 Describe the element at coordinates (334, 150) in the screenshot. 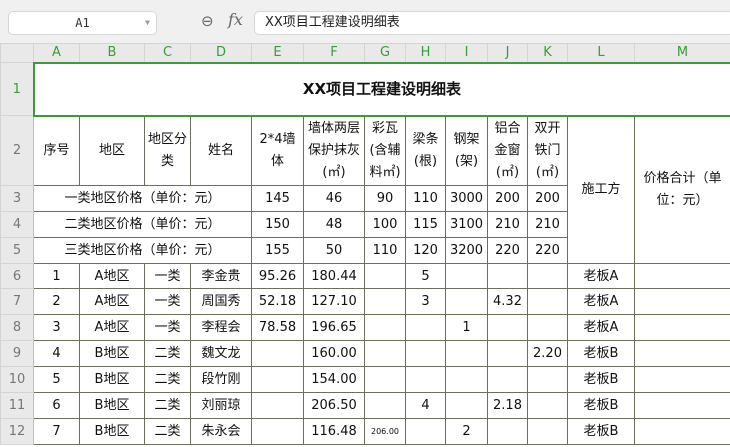

I see `header-cell: 墙体两层保护抹灰(㎡)` at that location.